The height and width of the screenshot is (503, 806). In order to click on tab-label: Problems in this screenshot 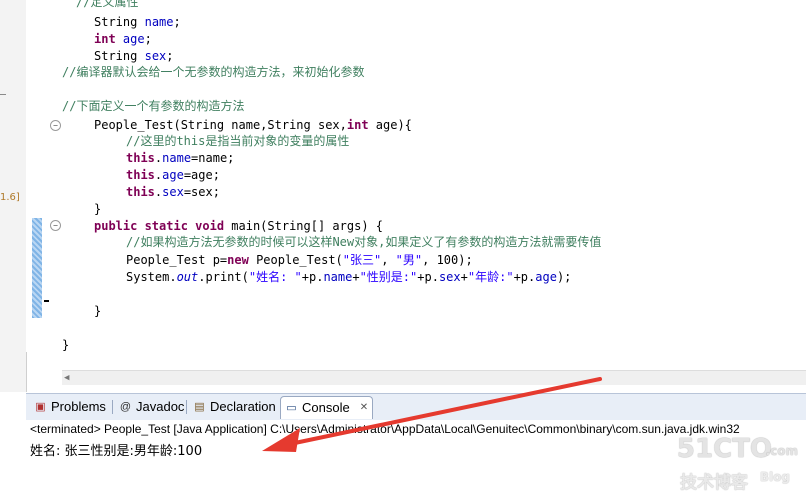, I will do `click(78, 406)`.